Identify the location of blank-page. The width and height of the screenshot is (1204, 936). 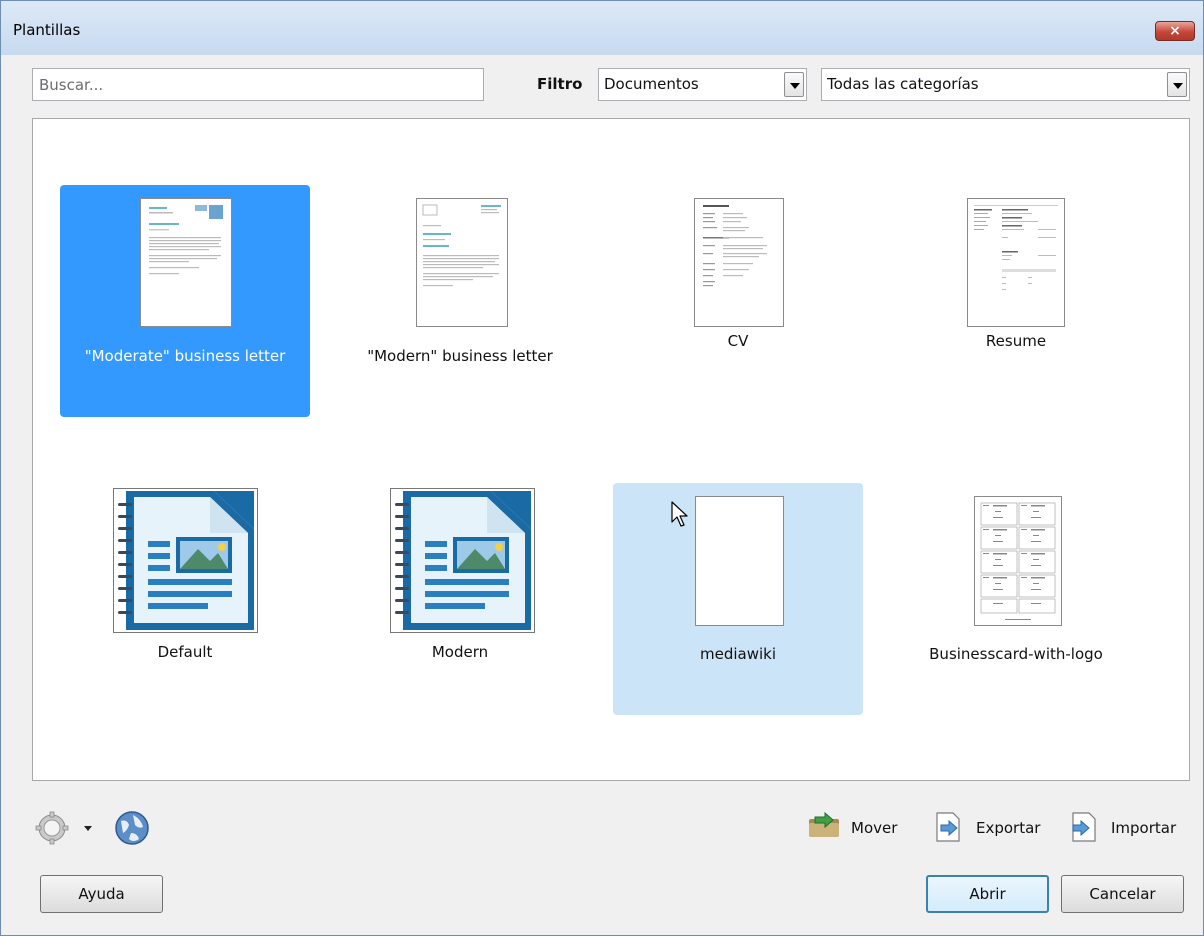
(739, 561).